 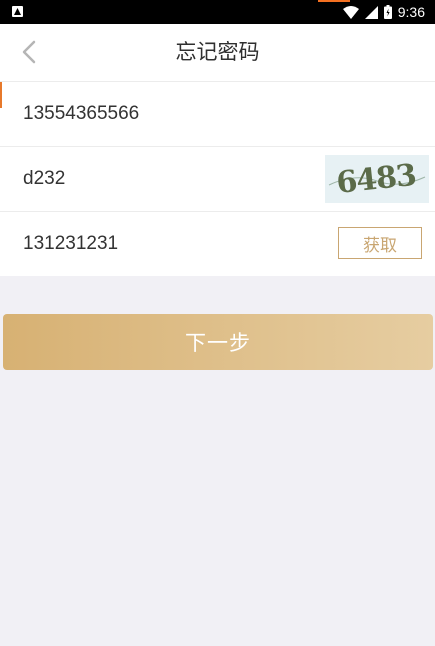 I want to click on status-right: 9:36, so click(x=383, y=12).